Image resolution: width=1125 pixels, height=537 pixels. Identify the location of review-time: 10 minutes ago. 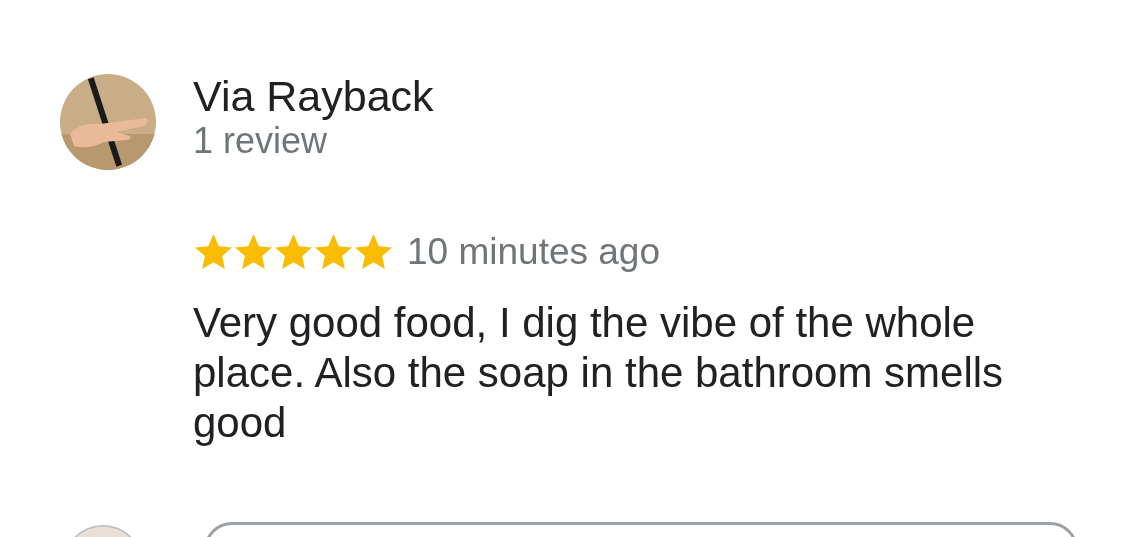
(533, 252).